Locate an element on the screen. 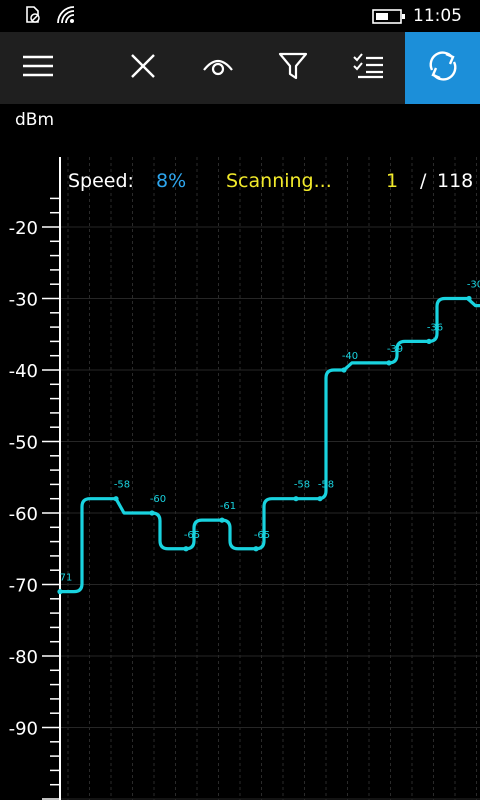  y-tick-label: -70 is located at coordinates (23, 586).